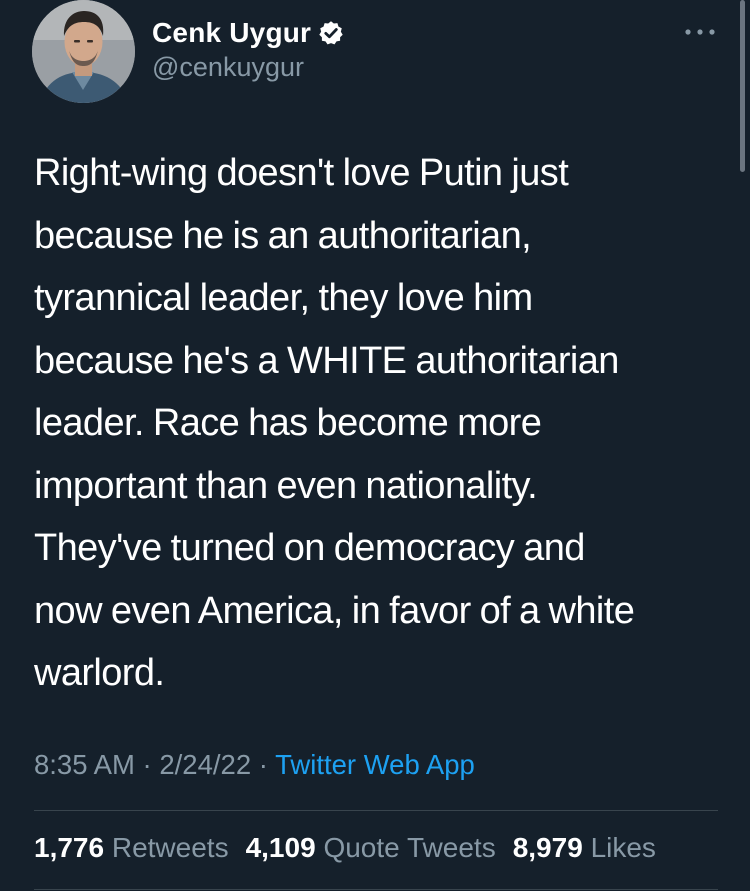  Describe the element at coordinates (69, 847) in the screenshot. I see `retweets-count: 1,776` at that location.